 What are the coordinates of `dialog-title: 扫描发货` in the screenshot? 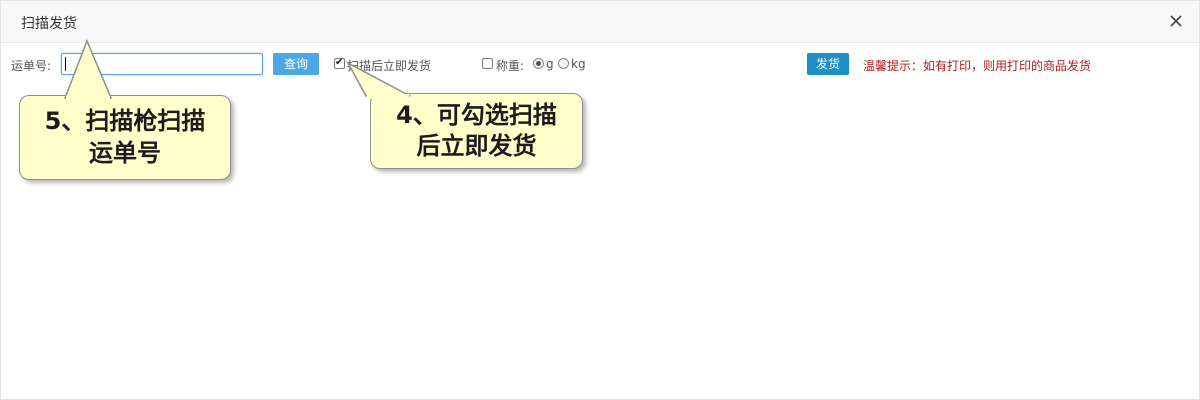 It's located at (49, 24).